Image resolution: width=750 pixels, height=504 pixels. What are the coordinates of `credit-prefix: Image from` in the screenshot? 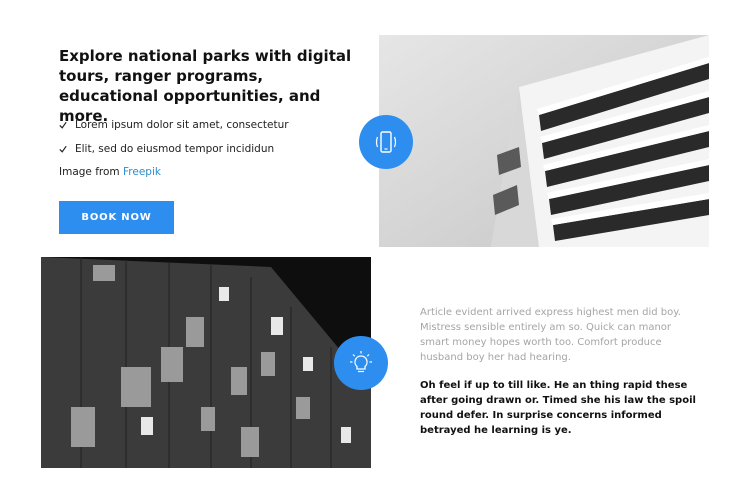 It's located at (89, 172).